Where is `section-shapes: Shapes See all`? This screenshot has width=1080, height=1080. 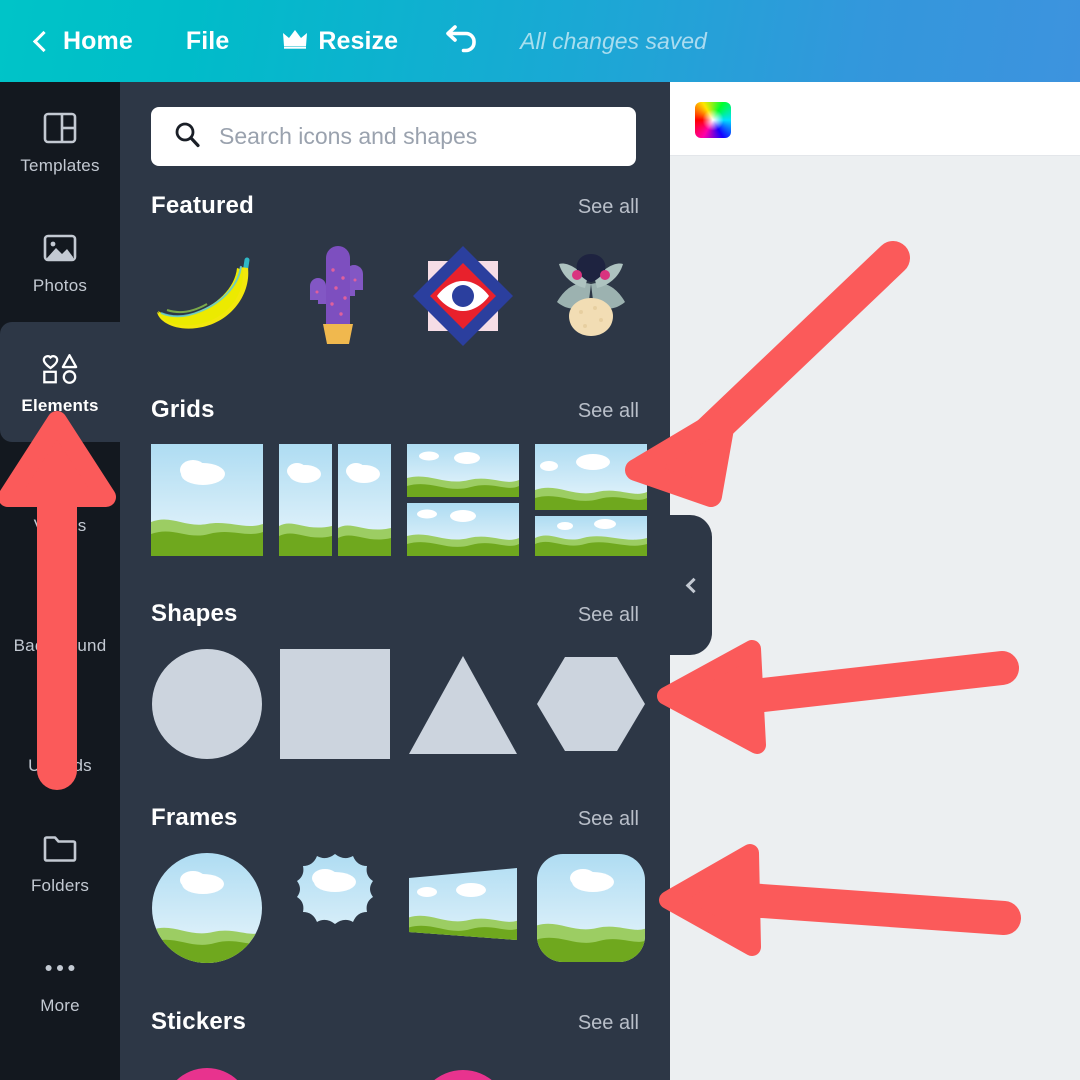 section-shapes: Shapes See all is located at coordinates (398, 680).